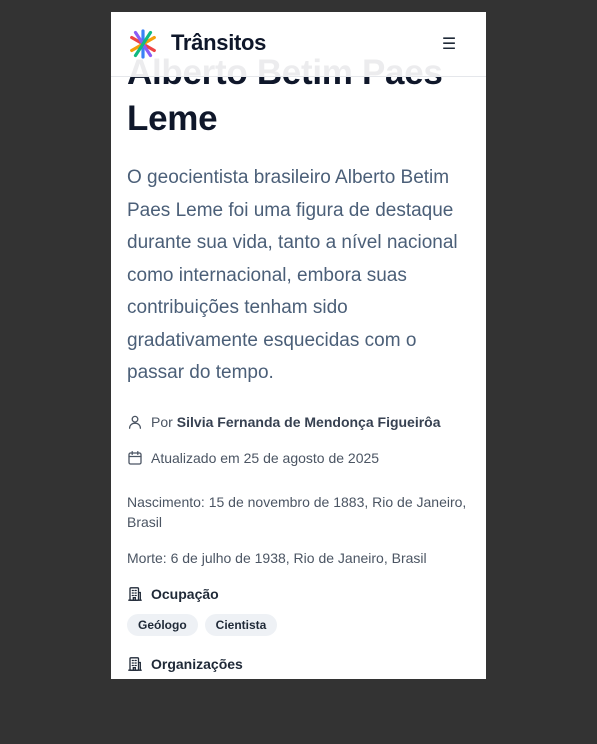 Image resolution: width=597 pixels, height=744 pixels. What do you see at coordinates (241, 624) in the screenshot?
I see `occupation-chip: Cientista` at bounding box center [241, 624].